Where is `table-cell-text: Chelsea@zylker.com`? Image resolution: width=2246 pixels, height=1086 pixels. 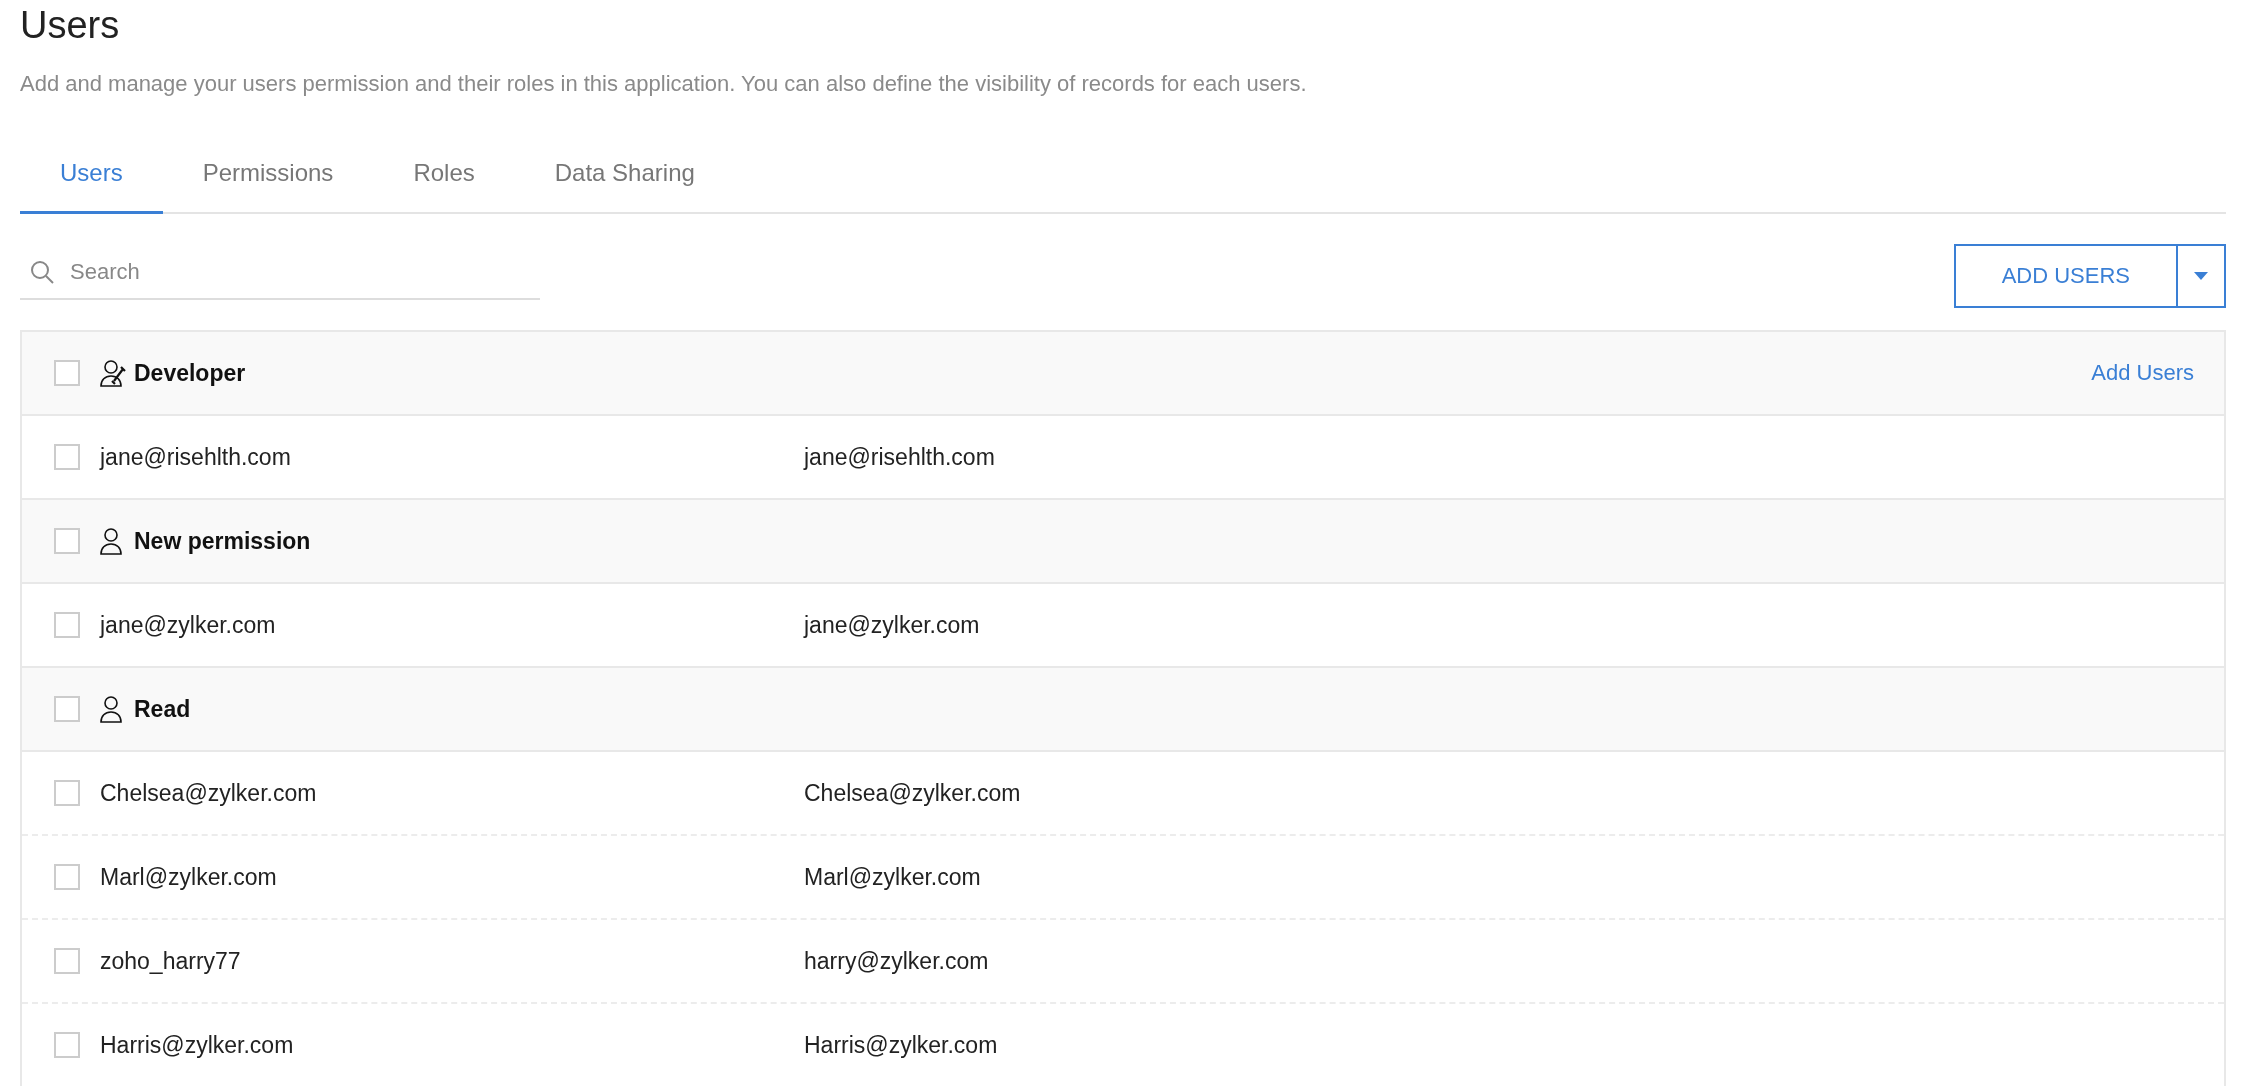
table-cell-text: Chelsea@zylker.com is located at coordinates (209, 793).